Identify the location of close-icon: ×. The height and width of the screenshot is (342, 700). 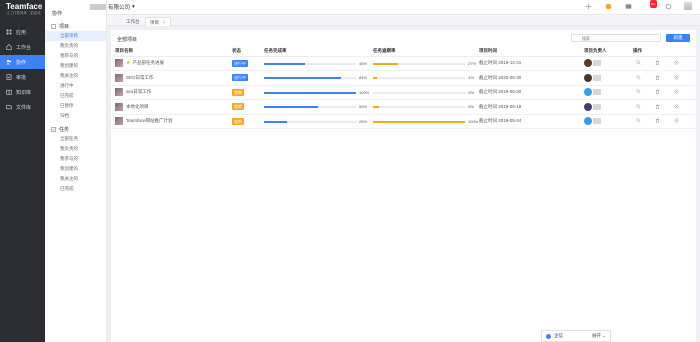
(164, 22).